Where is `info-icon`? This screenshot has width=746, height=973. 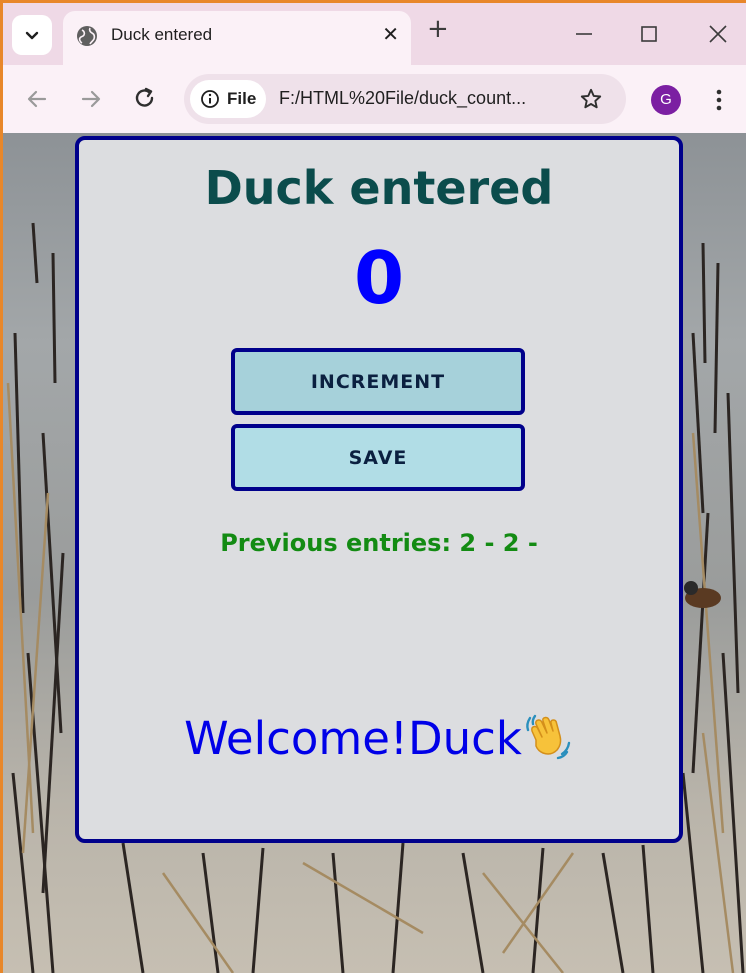 info-icon is located at coordinates (210, 99).